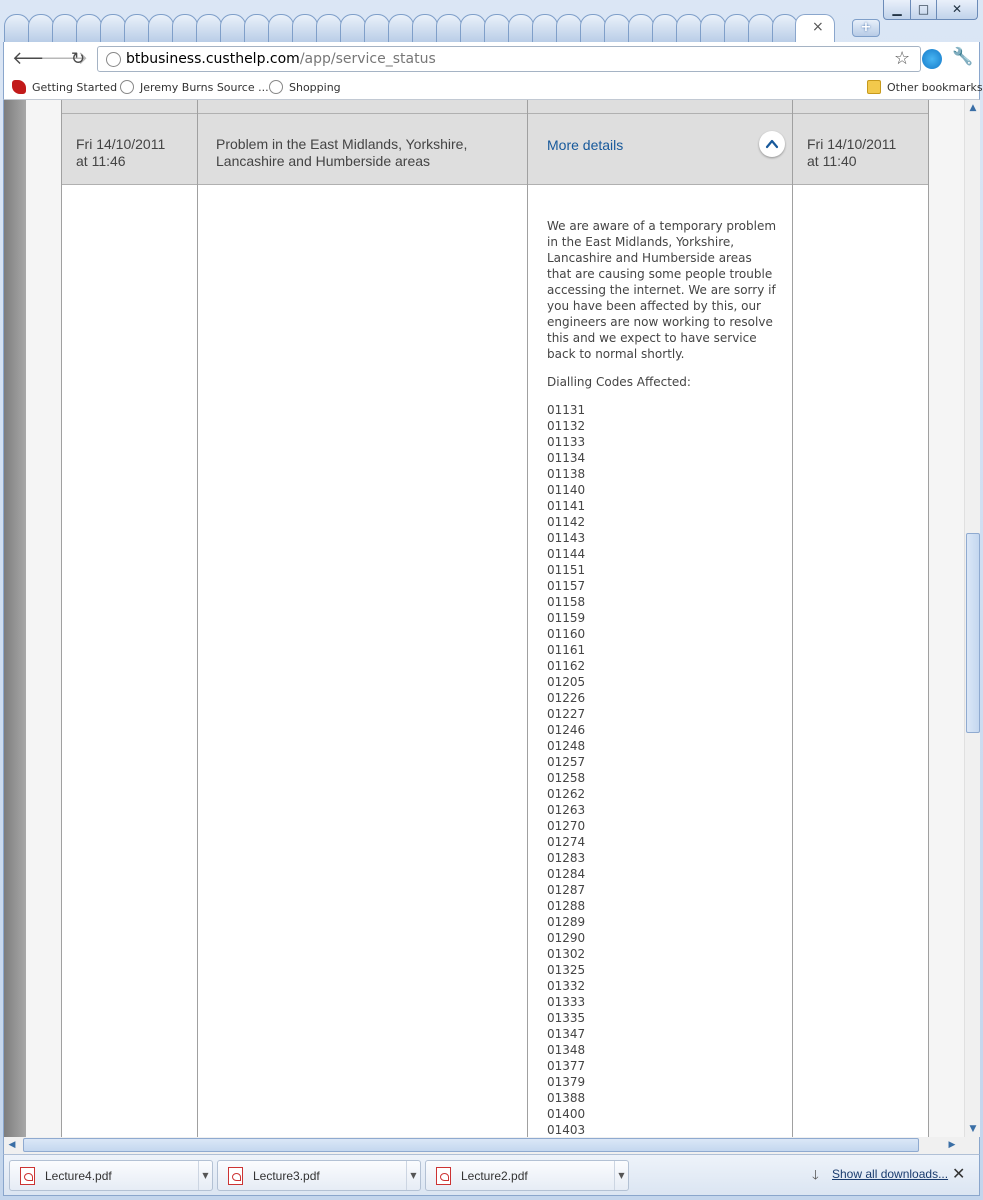  What do you see at coordinates (866, 28) in the screenshot?
I see `new-tab-button: +` at bounding box center [866, 28].